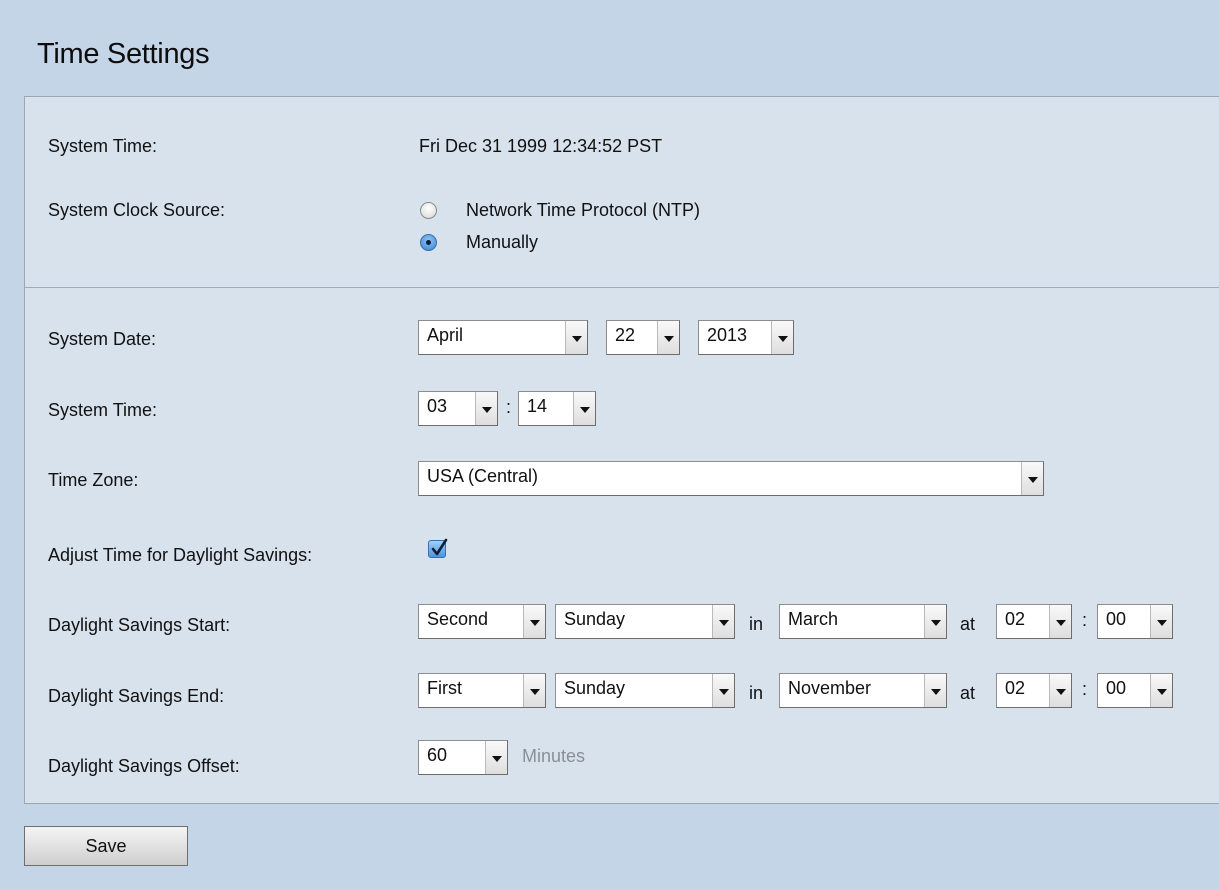 The width and height of the screenshot is (1219, 889). Describe the element at coordinates (144, 766) in the screenshot. I see `dst-offset-label: Daylight Savings Offset:` at that location.